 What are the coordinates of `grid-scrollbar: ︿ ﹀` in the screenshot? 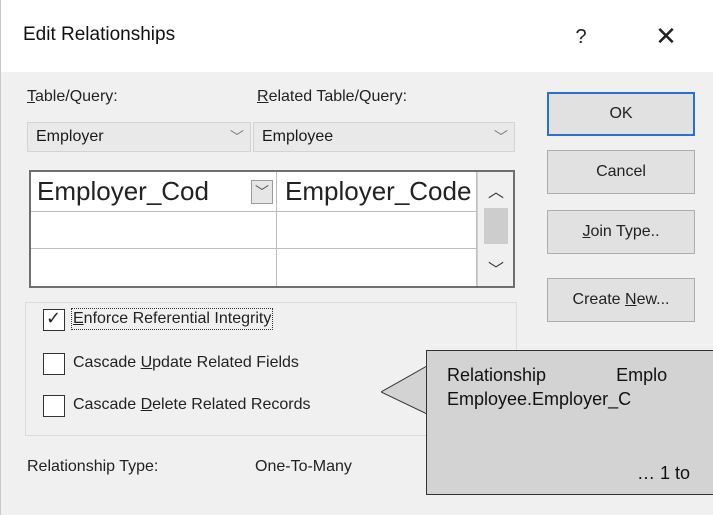 It's located at (495, 229).